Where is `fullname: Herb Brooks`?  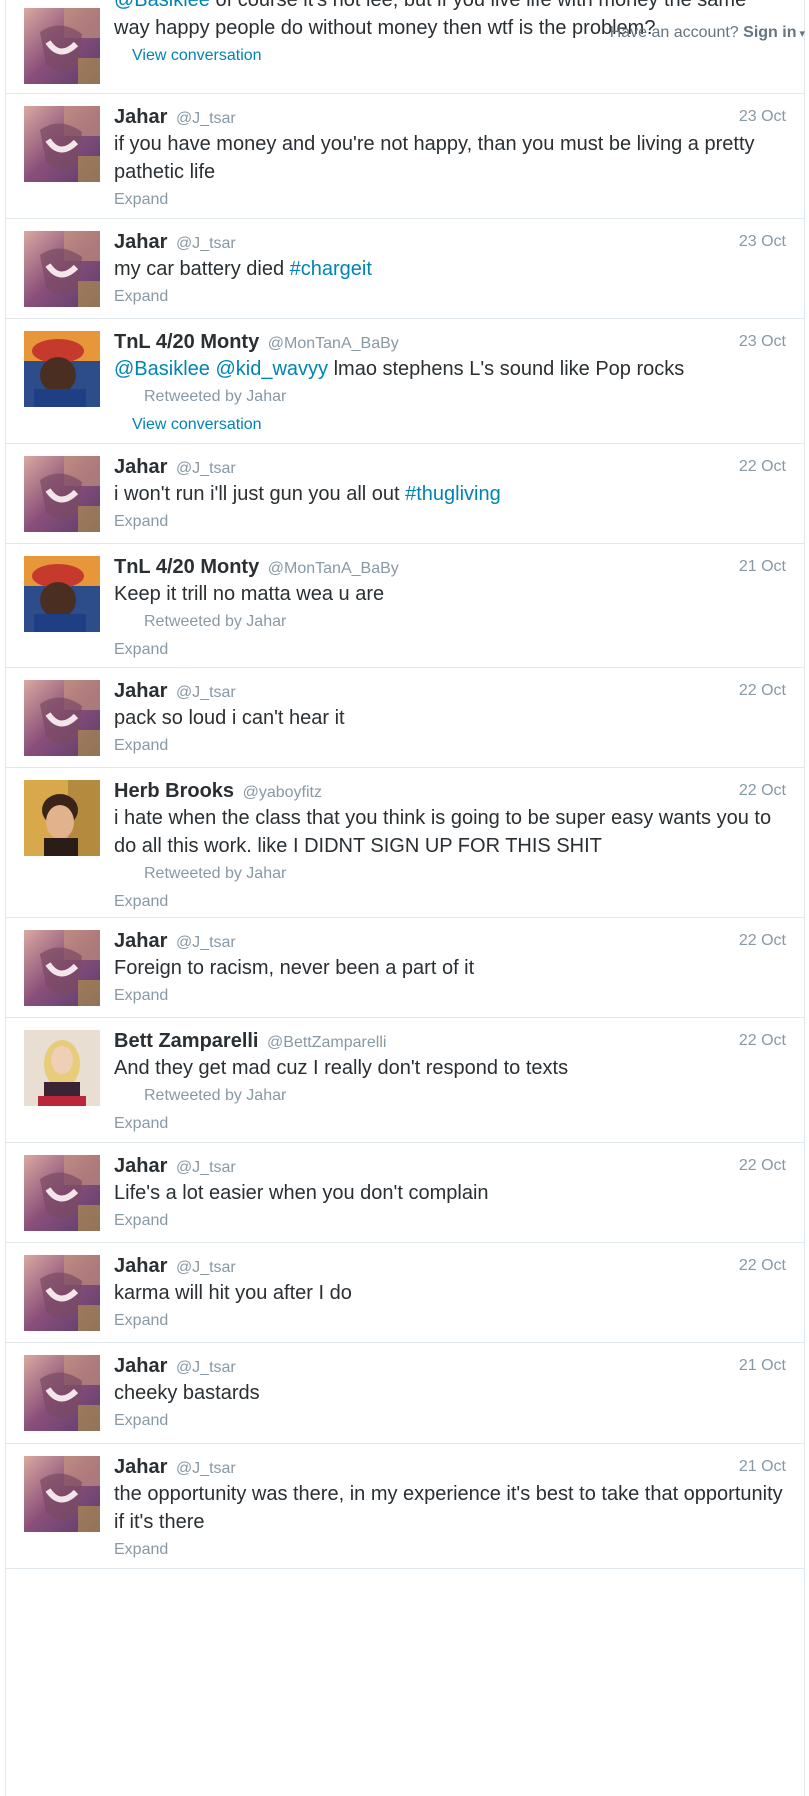
fullname: Herb Brooks is located at coordinates (174, 791).